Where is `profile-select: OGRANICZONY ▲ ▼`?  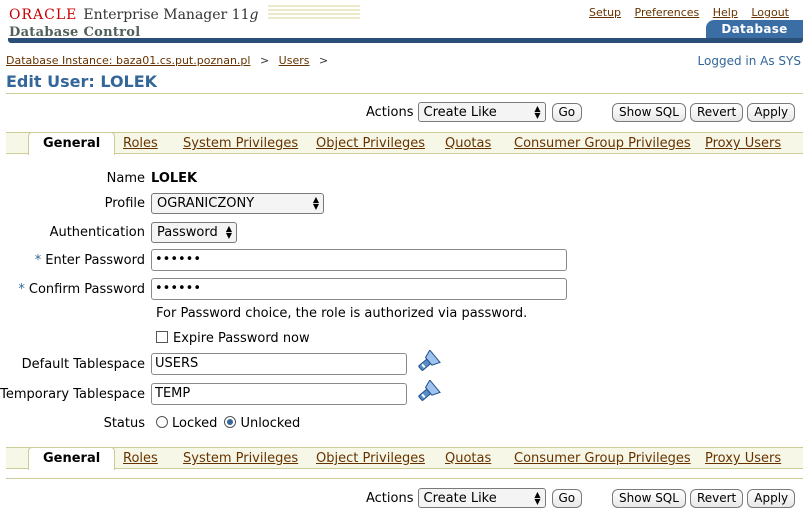 profile-select: OGRANICZONY ▲ ▼ is located at coordinates (237, 203).